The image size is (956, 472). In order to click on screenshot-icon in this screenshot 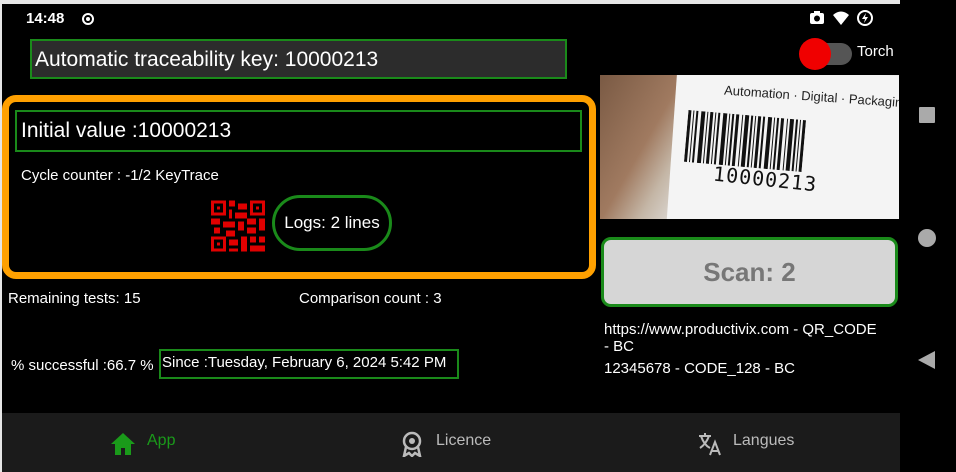, I will do `click(817, 17)`.